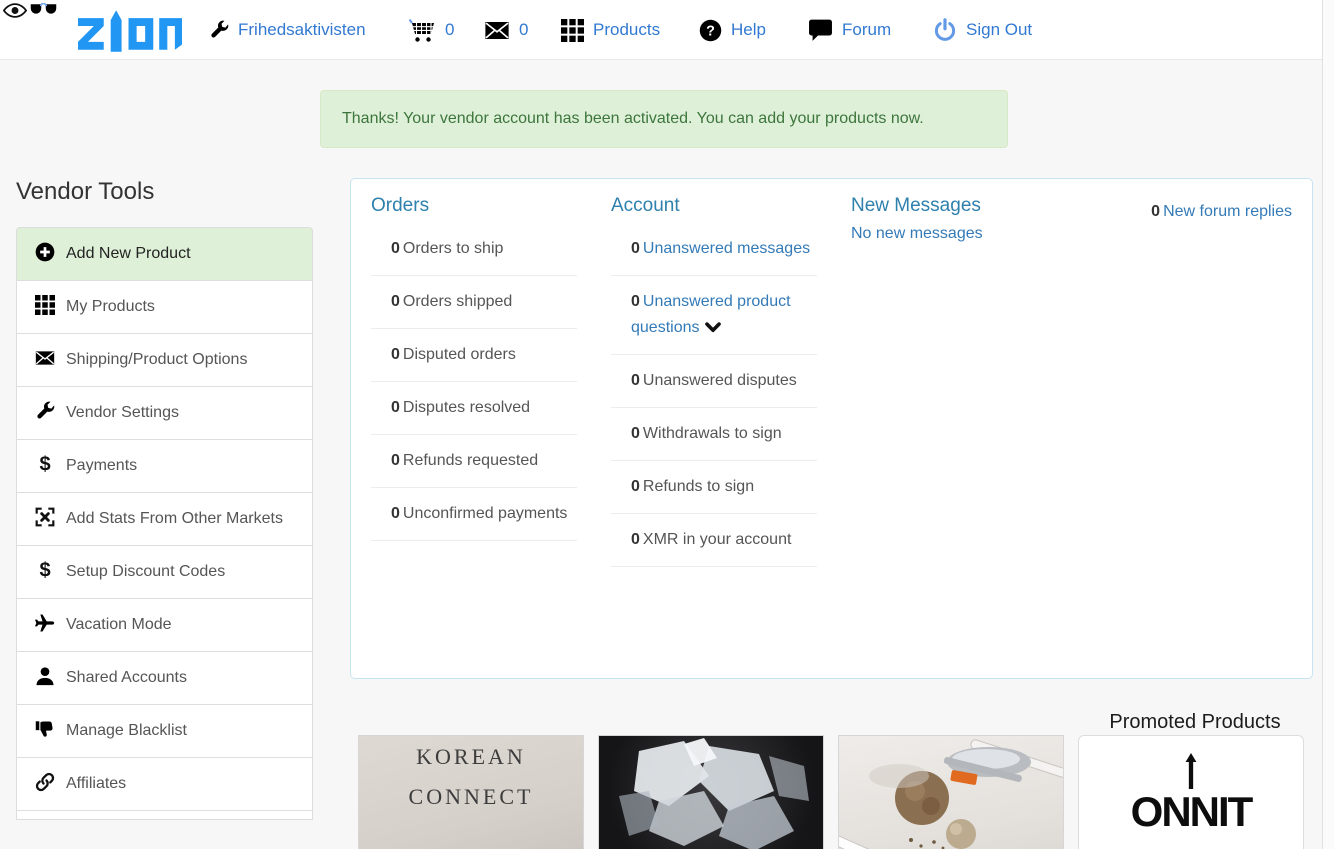 The width and height of the screenshot is (1334, 849). I want to click on sidebar-item-shared-accounts: Shared Accounts, so click(164, 678).